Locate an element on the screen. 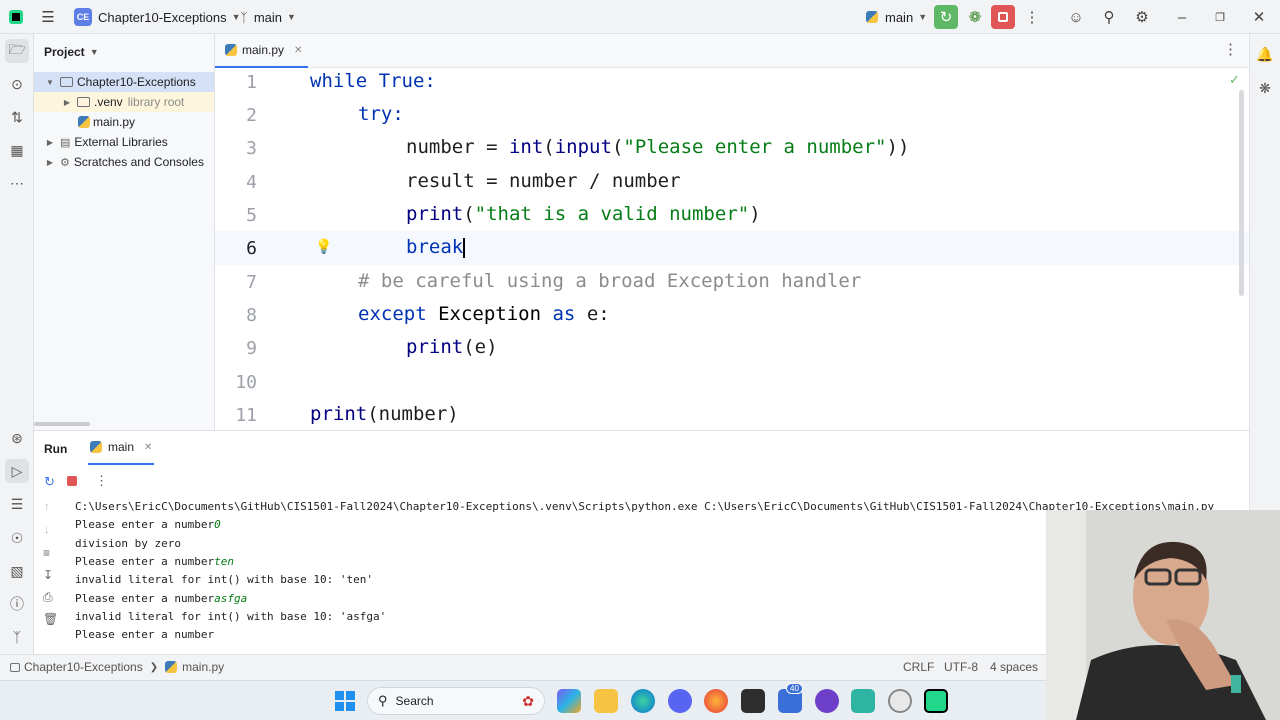 The image size is (1280, 720). commit-icon: ⊙ is located at coordinates (17, 84).